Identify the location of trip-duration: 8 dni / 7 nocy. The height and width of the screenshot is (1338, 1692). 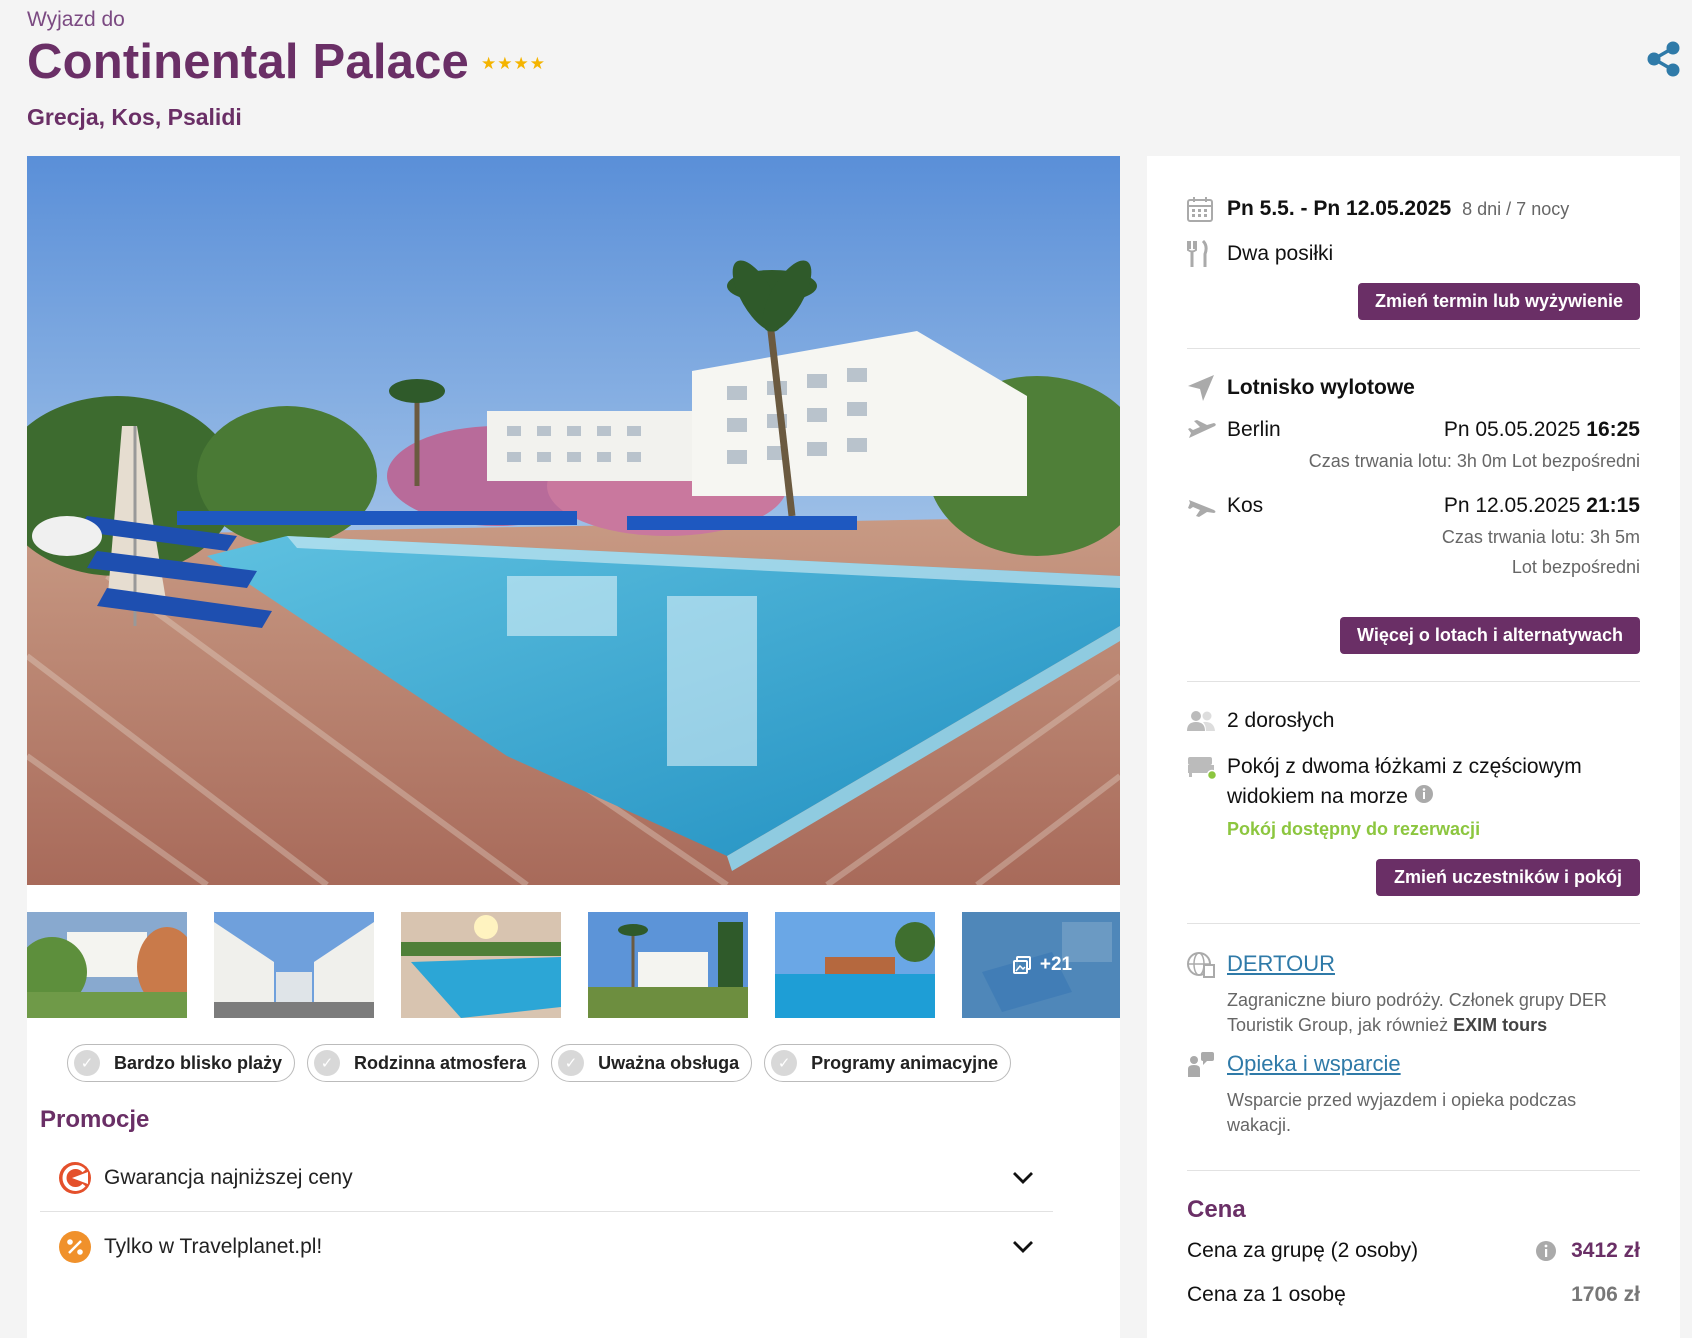
(1516, 208).